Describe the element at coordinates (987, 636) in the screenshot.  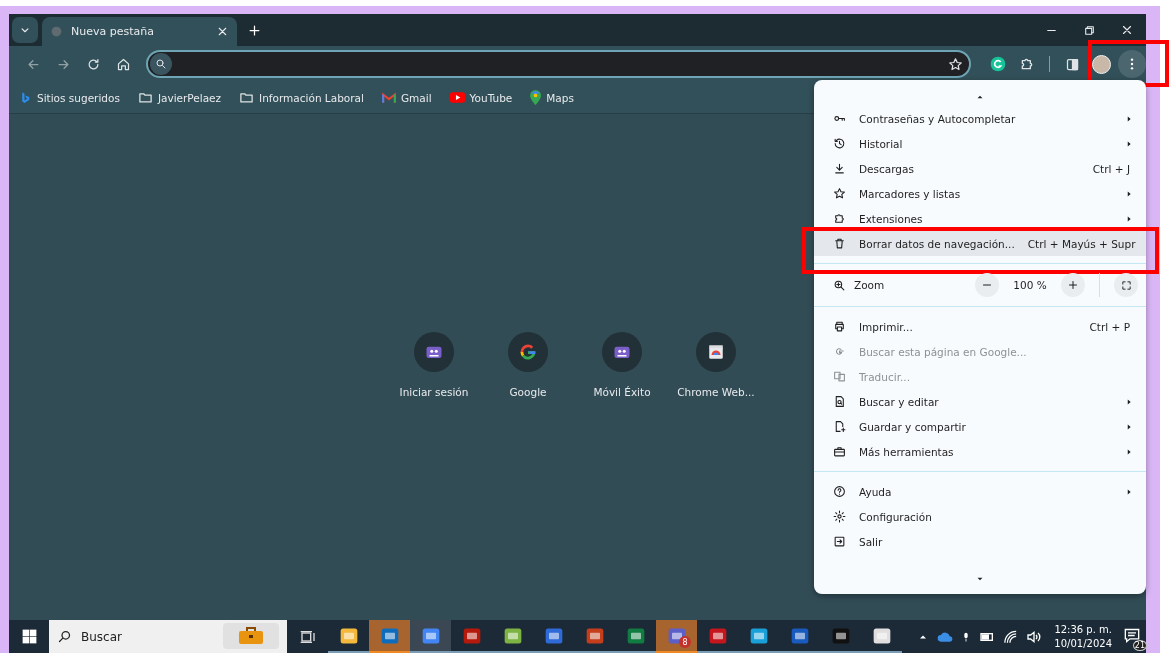
I see `battery-icon` at that location.